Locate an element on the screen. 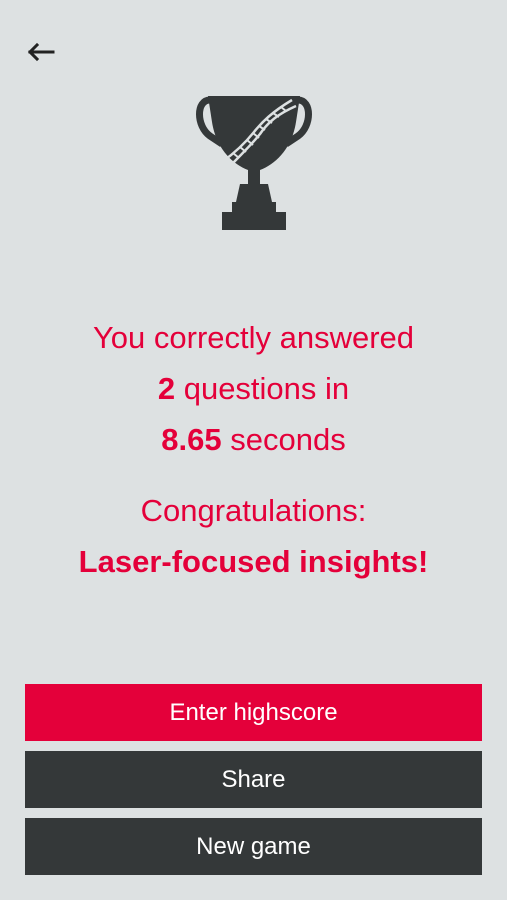 The image size is (507, 900). congrats-text: Congratulations: is located at coordinates (253, 510).